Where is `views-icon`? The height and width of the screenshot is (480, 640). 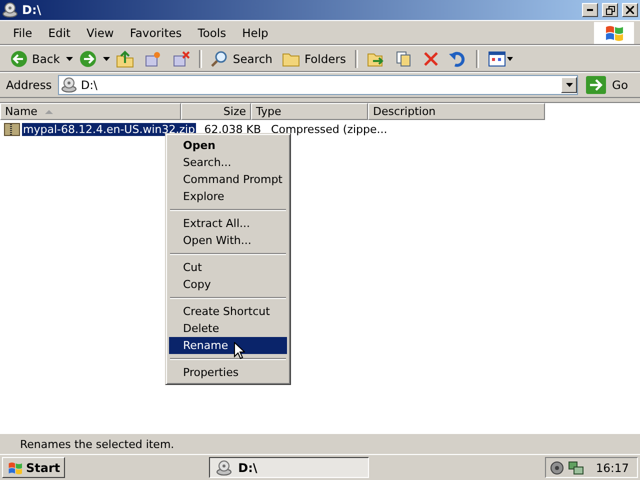 views-icon is located at coordinates (501, 58).